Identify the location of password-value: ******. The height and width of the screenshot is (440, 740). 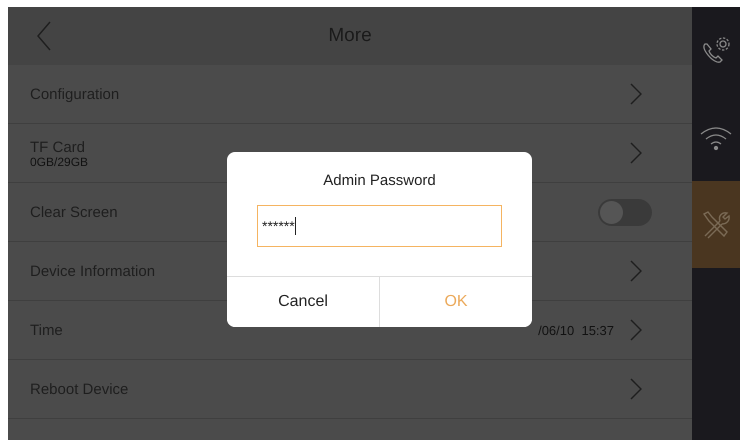
(278, 226).